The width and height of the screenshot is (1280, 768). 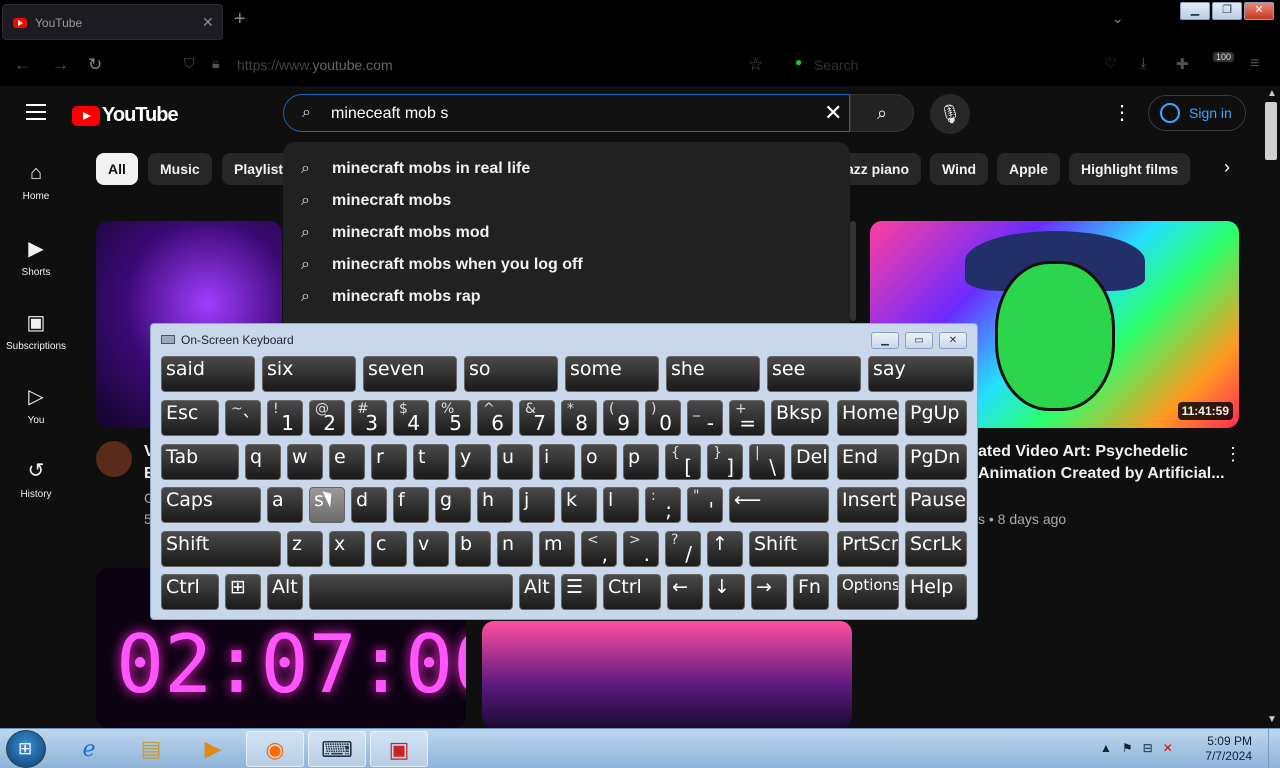 What do you see at coordinates (725, 462) in the screenshot?
I see `key-rbracket: }]` at bounding box center [725, 462].